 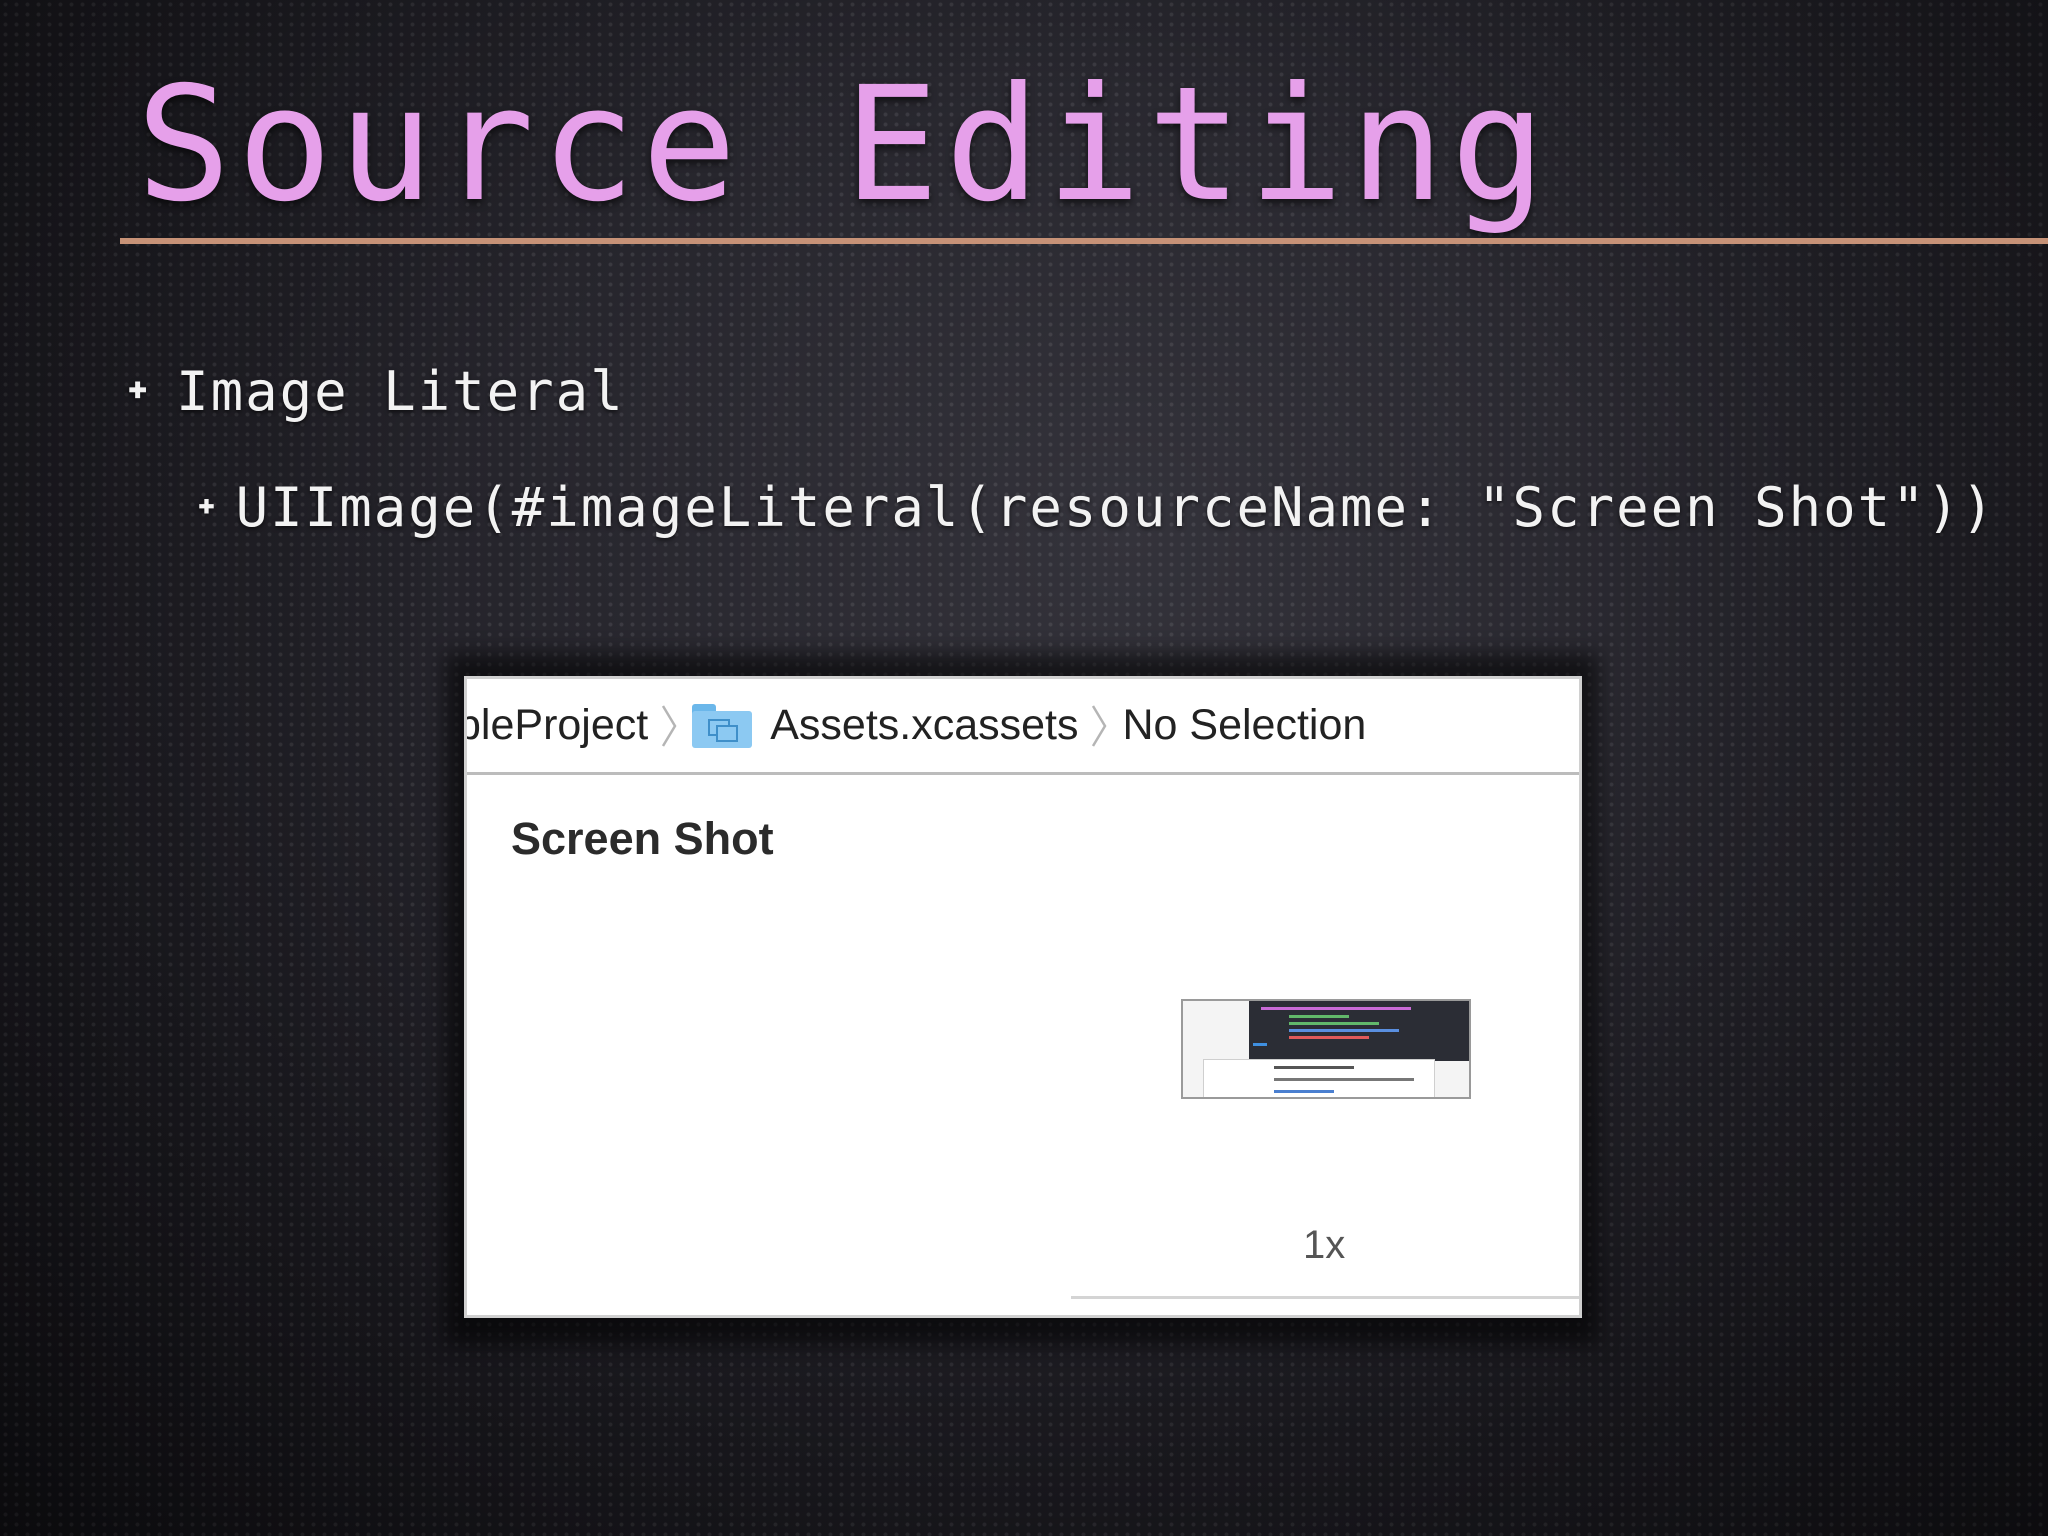 I want to click on thumbnail-popup, so click(x=1319, y=1078).